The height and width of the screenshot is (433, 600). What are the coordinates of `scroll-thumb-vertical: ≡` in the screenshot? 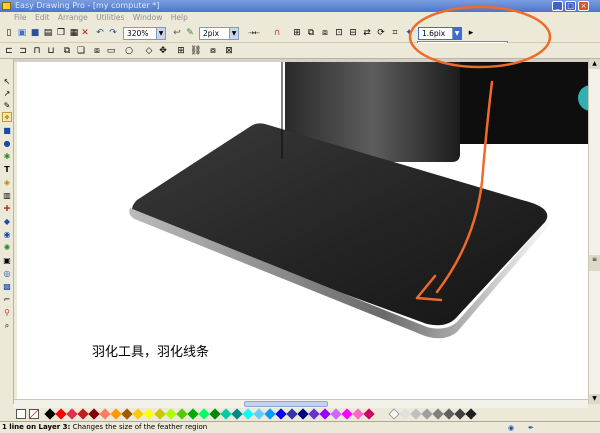 It's located at (594, 263).